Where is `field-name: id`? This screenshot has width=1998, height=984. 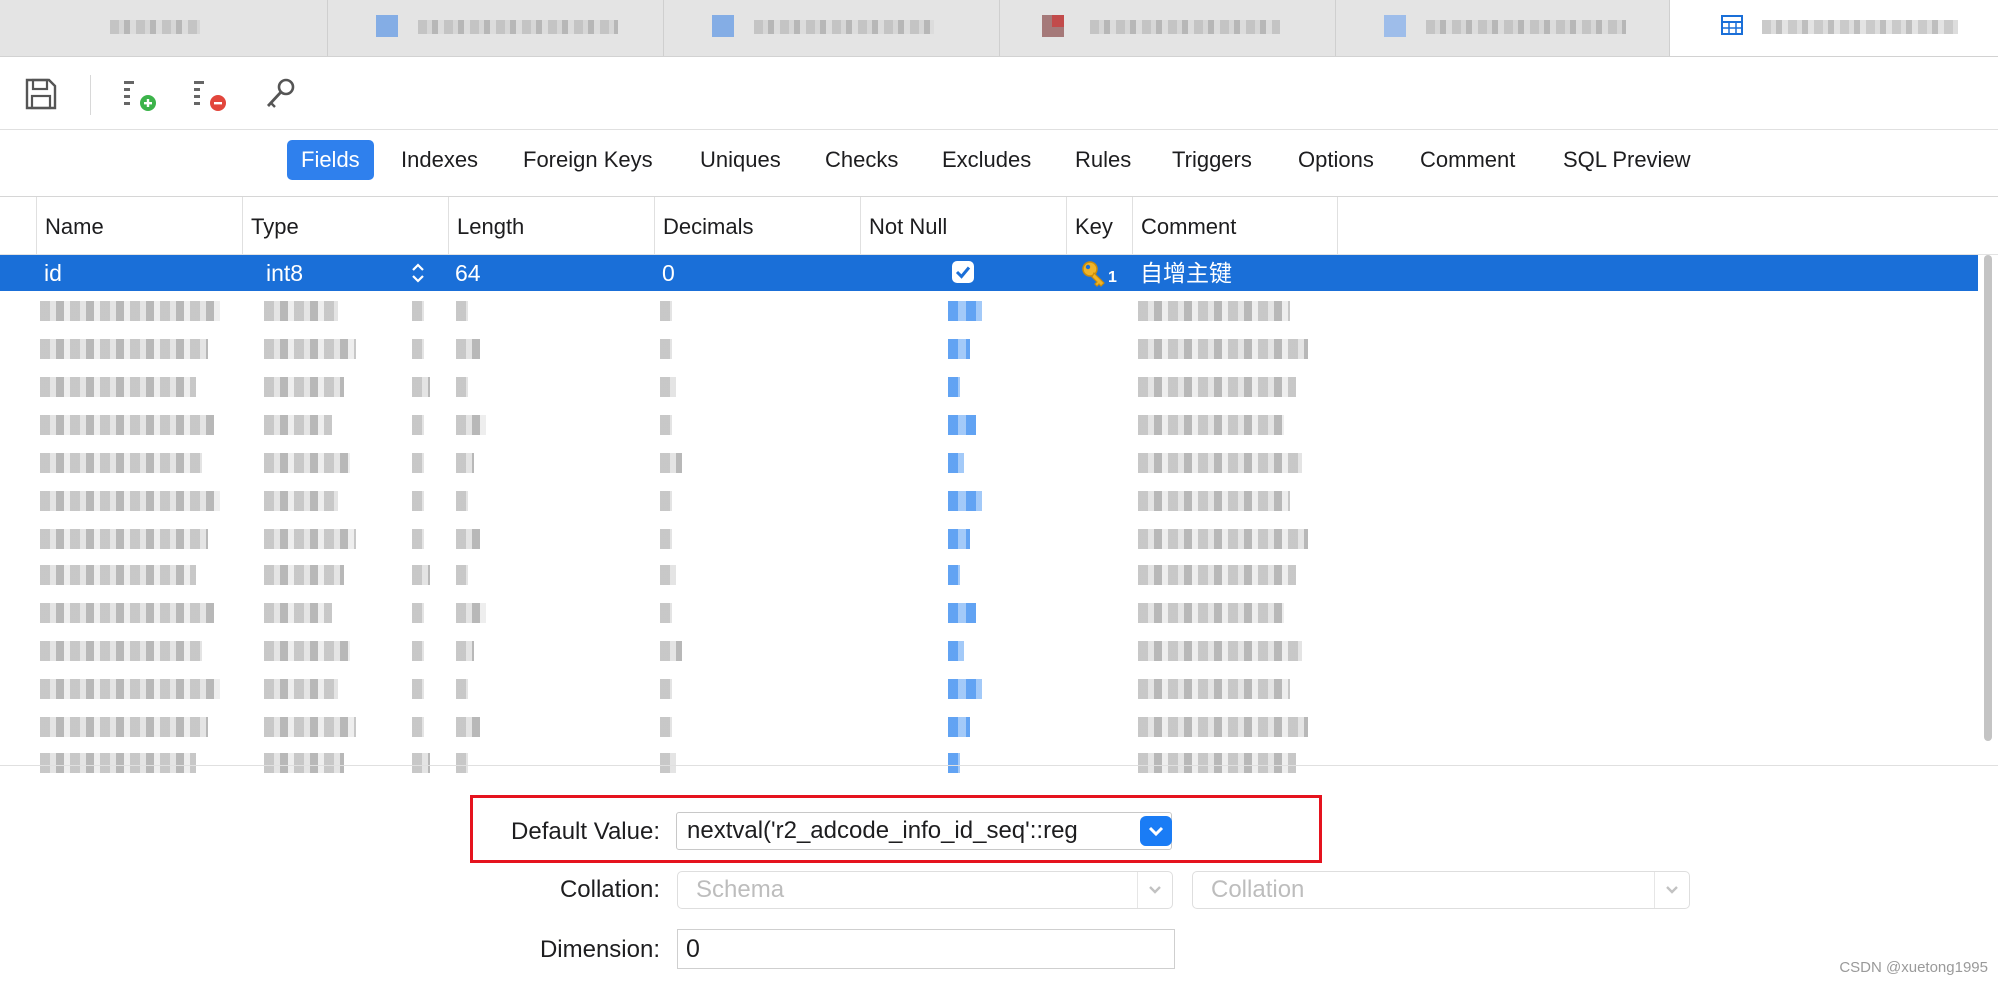
field-name: id is located at coordinates (53, 273).